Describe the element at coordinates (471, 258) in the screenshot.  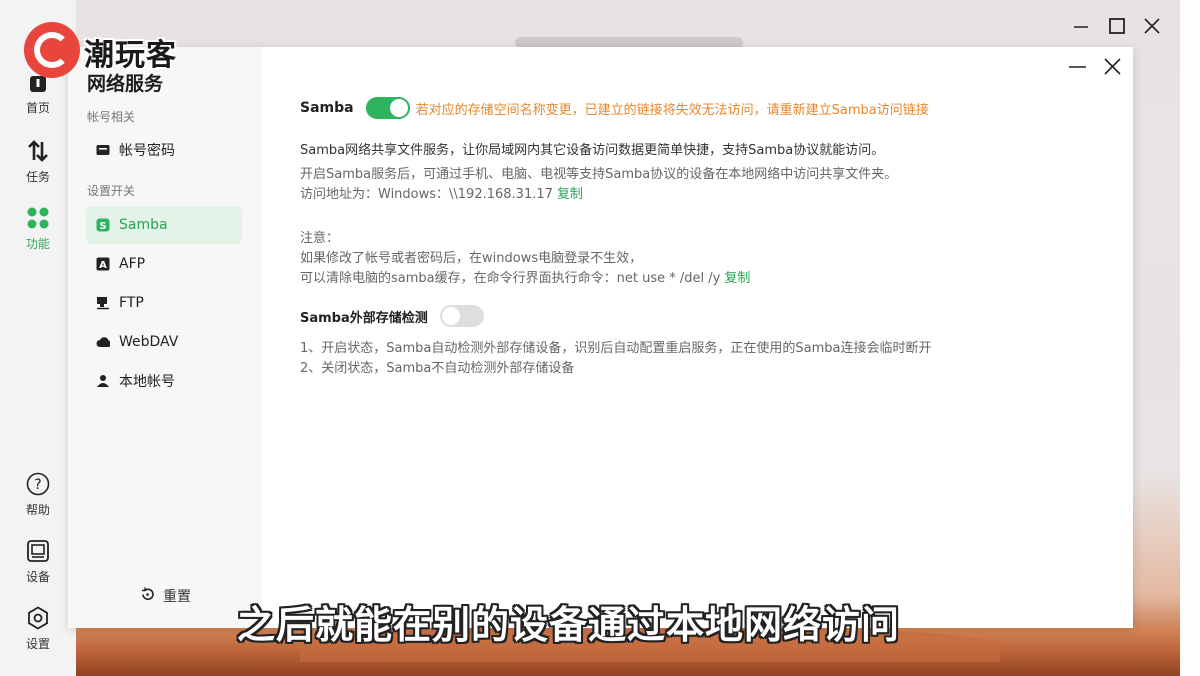
I see `note-line-1: 如果修改了帐号或者密码后，在windows电脑登录不生效，` at that location.